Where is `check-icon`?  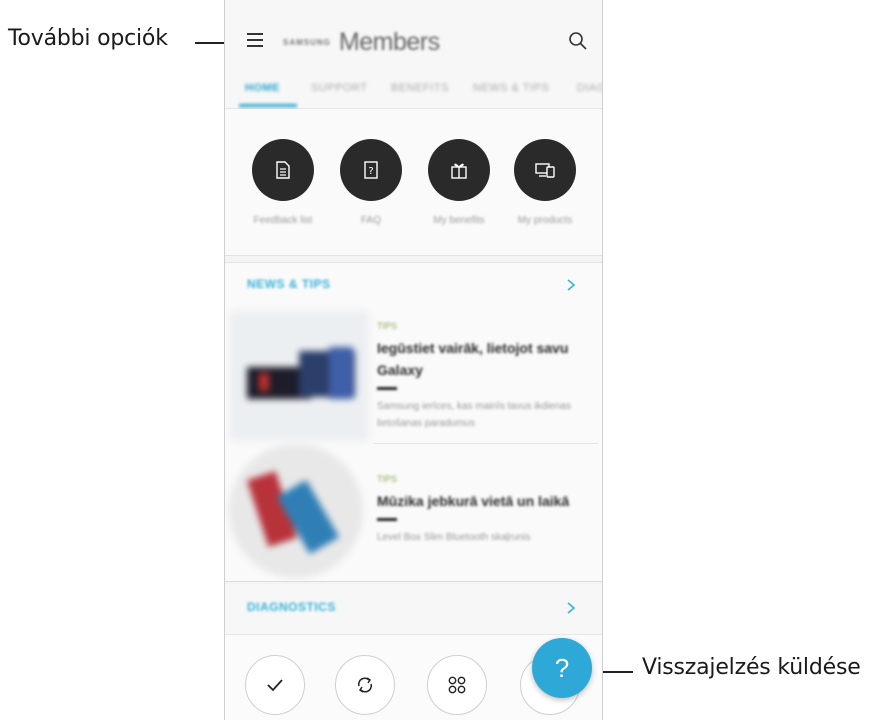 check-icon is located at coordinates (275, 685).